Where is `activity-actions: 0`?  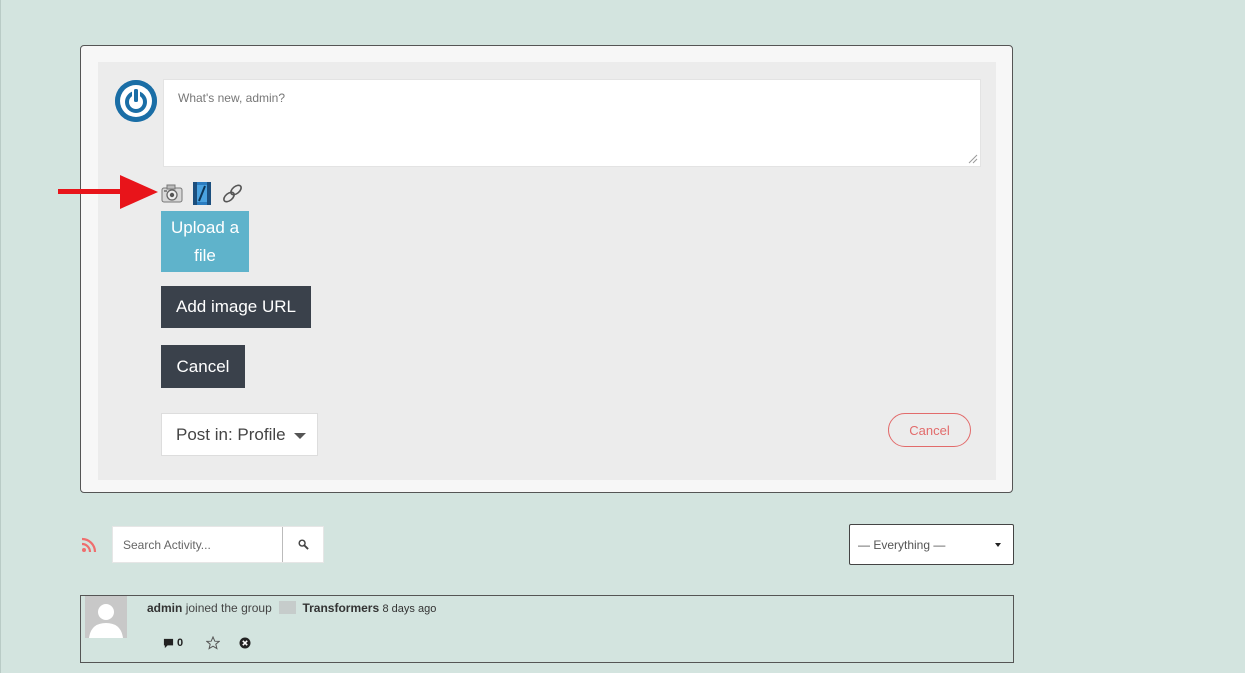 activity-actions: 0 is located at coordinates (207, 643).